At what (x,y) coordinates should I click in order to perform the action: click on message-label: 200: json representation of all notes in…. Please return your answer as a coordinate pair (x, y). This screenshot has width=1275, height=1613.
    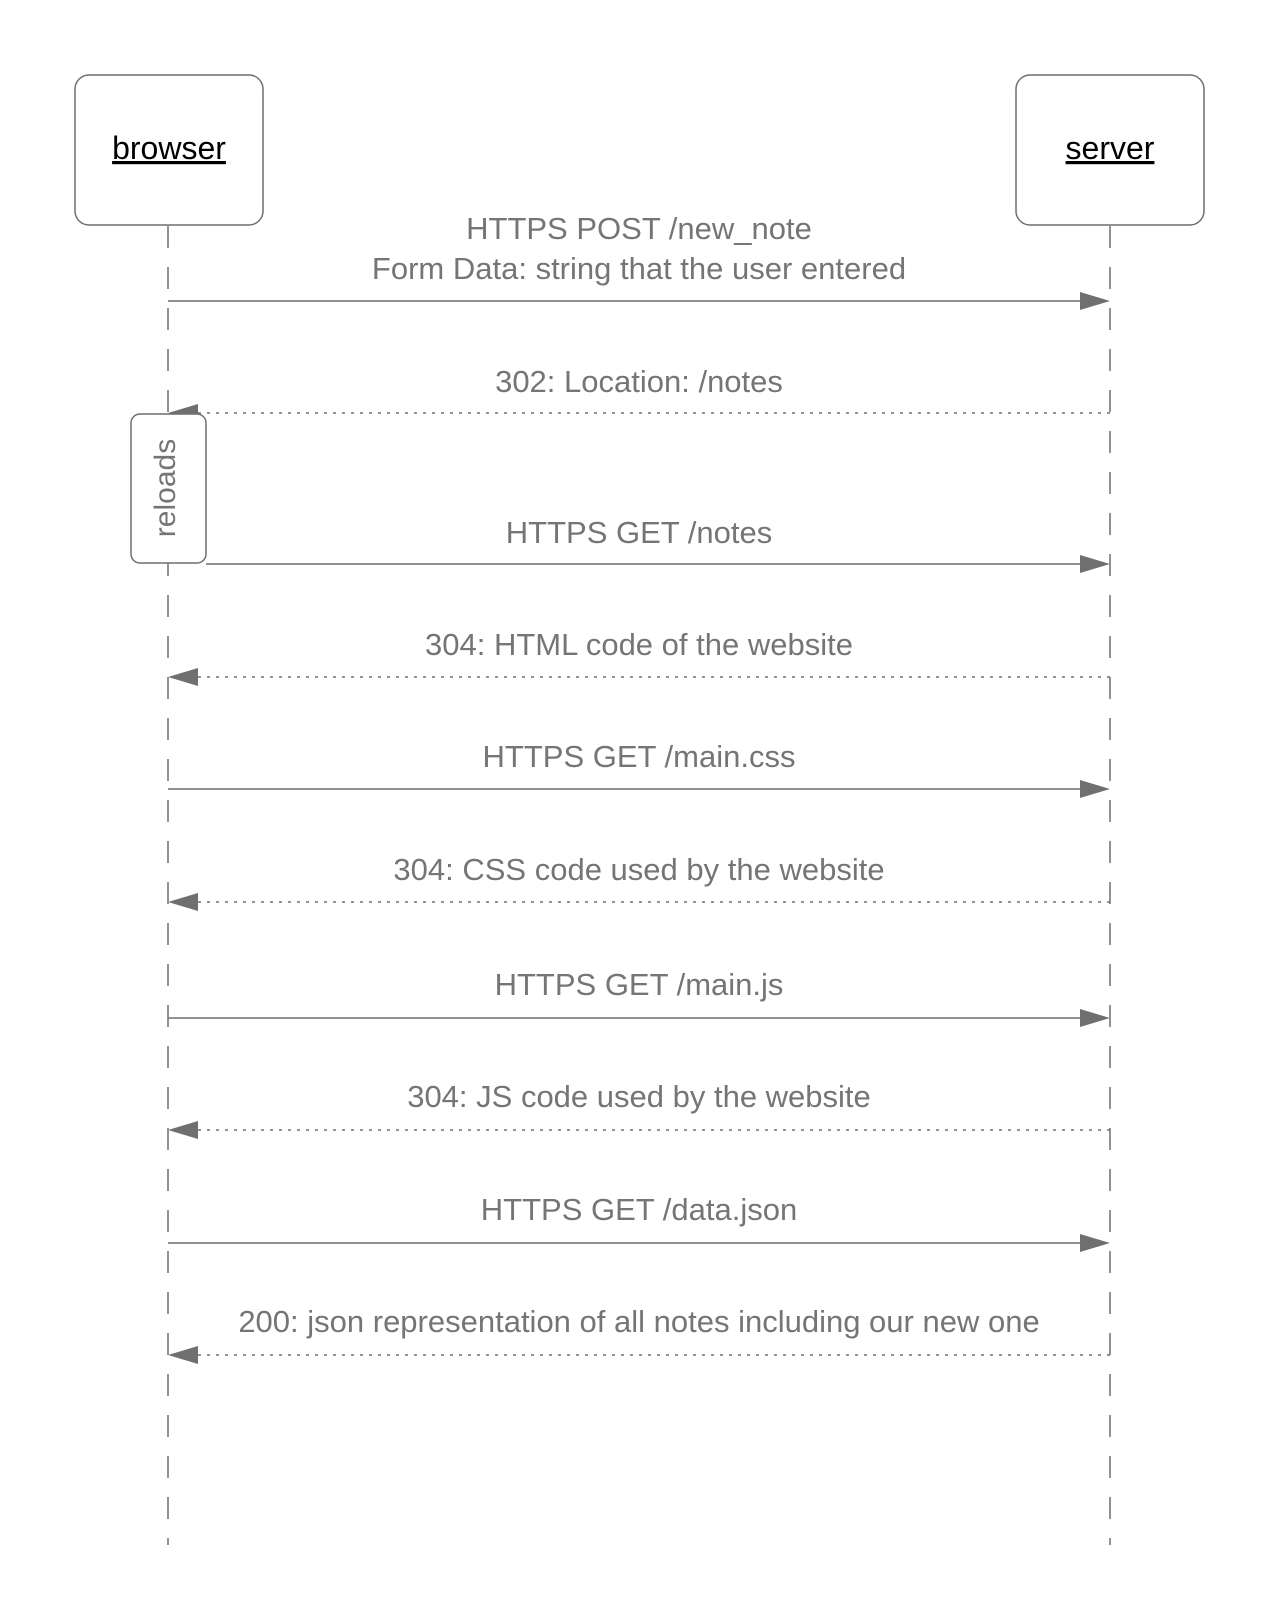
    Looking at the image, I should click on (638, 1321).